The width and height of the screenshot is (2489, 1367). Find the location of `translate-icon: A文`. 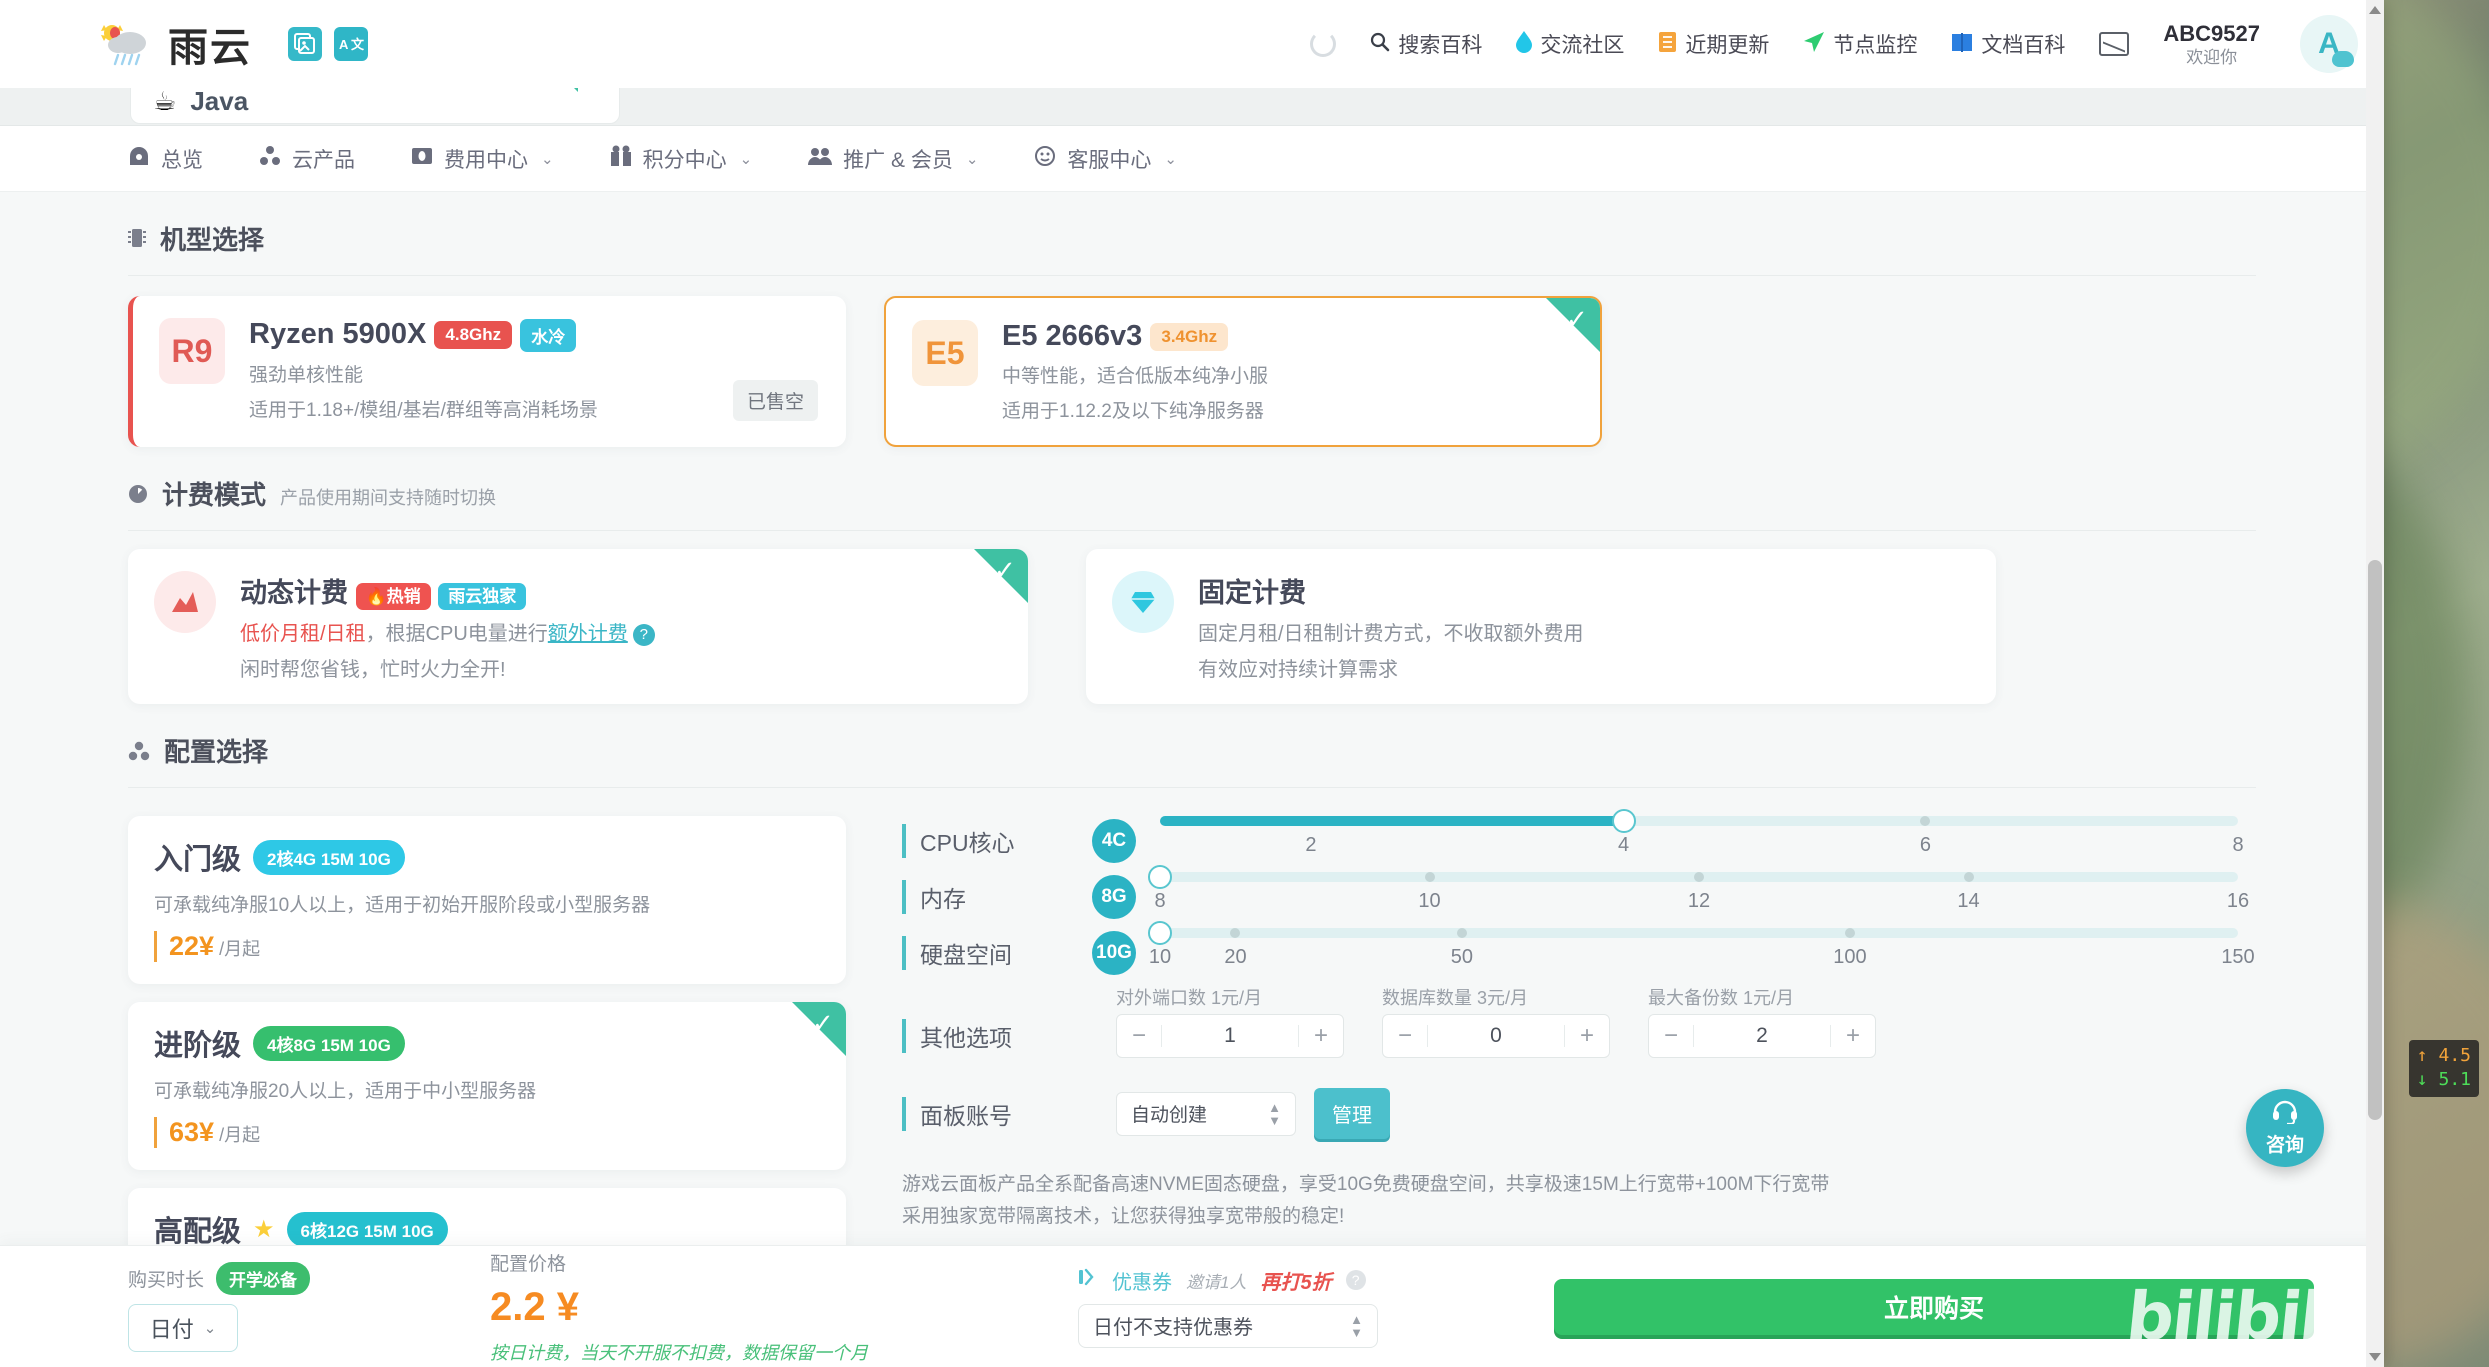

translate-icon: A文 is located at coordinates (351, 44).